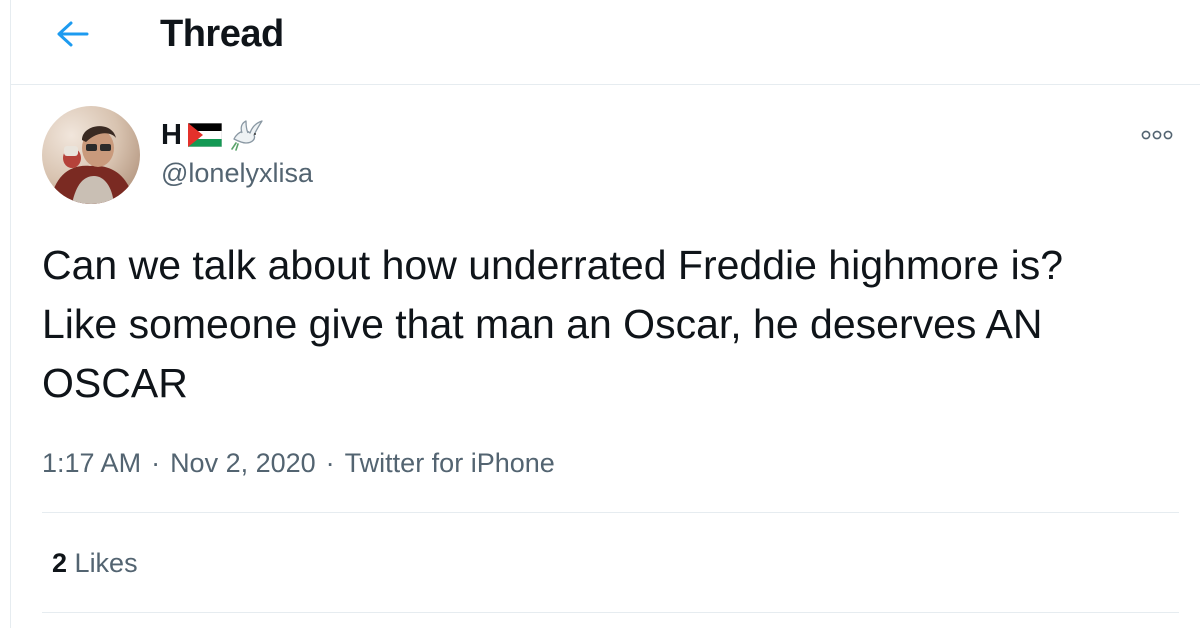  Describe the element at coordinates (247, 135) in the screenshot. I see `dove-icon` at that location.